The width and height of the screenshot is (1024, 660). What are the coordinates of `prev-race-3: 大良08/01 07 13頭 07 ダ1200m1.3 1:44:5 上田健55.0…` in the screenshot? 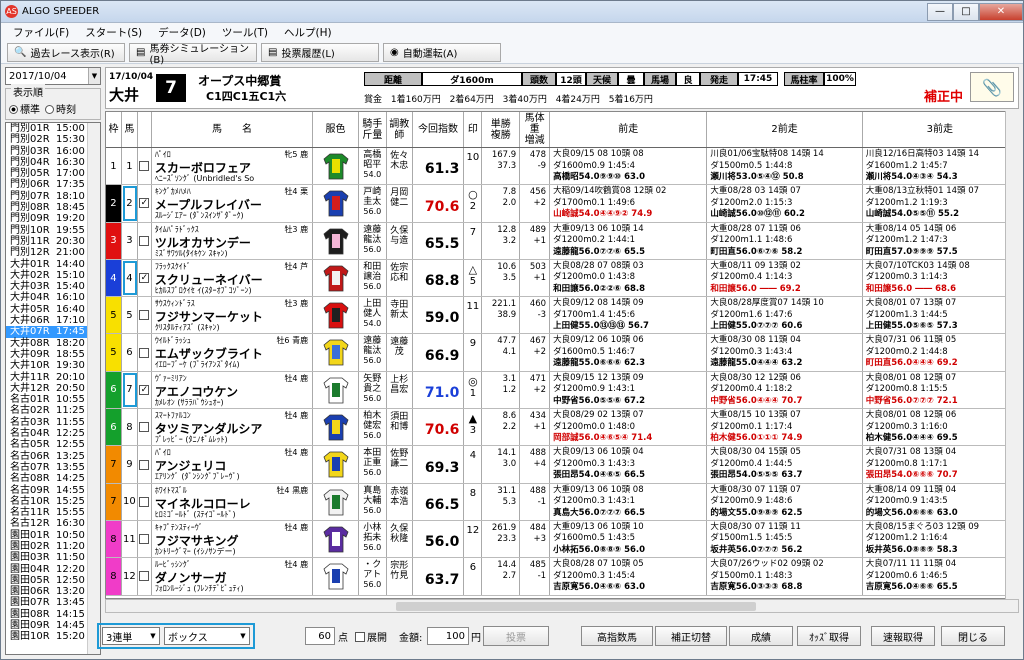 It's located at (940, 315).